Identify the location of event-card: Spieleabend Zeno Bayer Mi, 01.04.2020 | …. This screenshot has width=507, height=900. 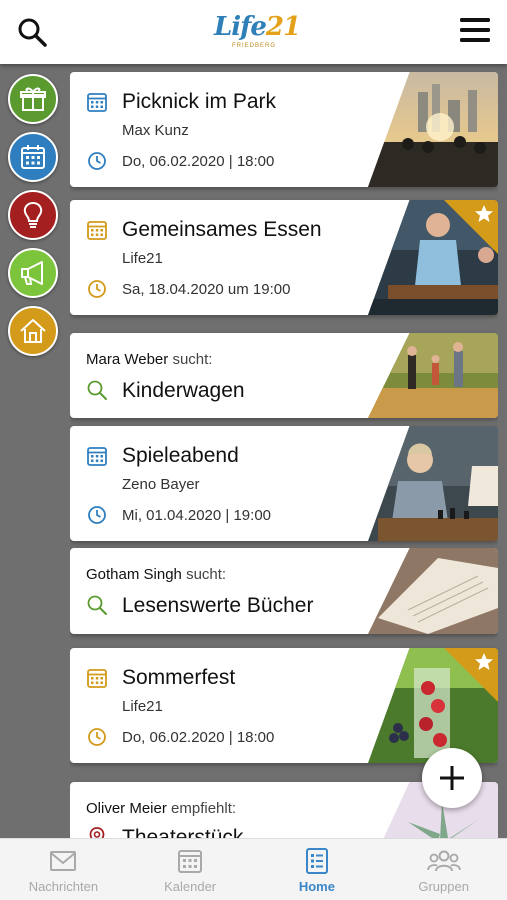
(284, 483).